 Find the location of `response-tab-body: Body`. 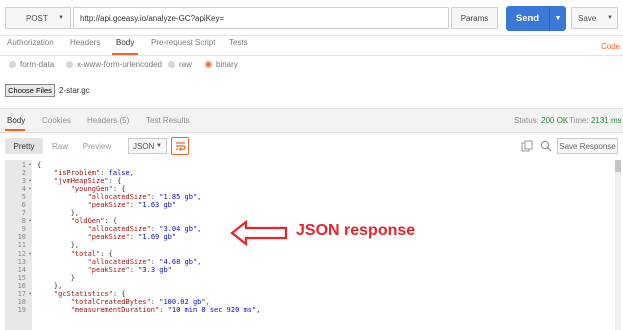

response-tab-body: Body is located at coordinates (16, 120).